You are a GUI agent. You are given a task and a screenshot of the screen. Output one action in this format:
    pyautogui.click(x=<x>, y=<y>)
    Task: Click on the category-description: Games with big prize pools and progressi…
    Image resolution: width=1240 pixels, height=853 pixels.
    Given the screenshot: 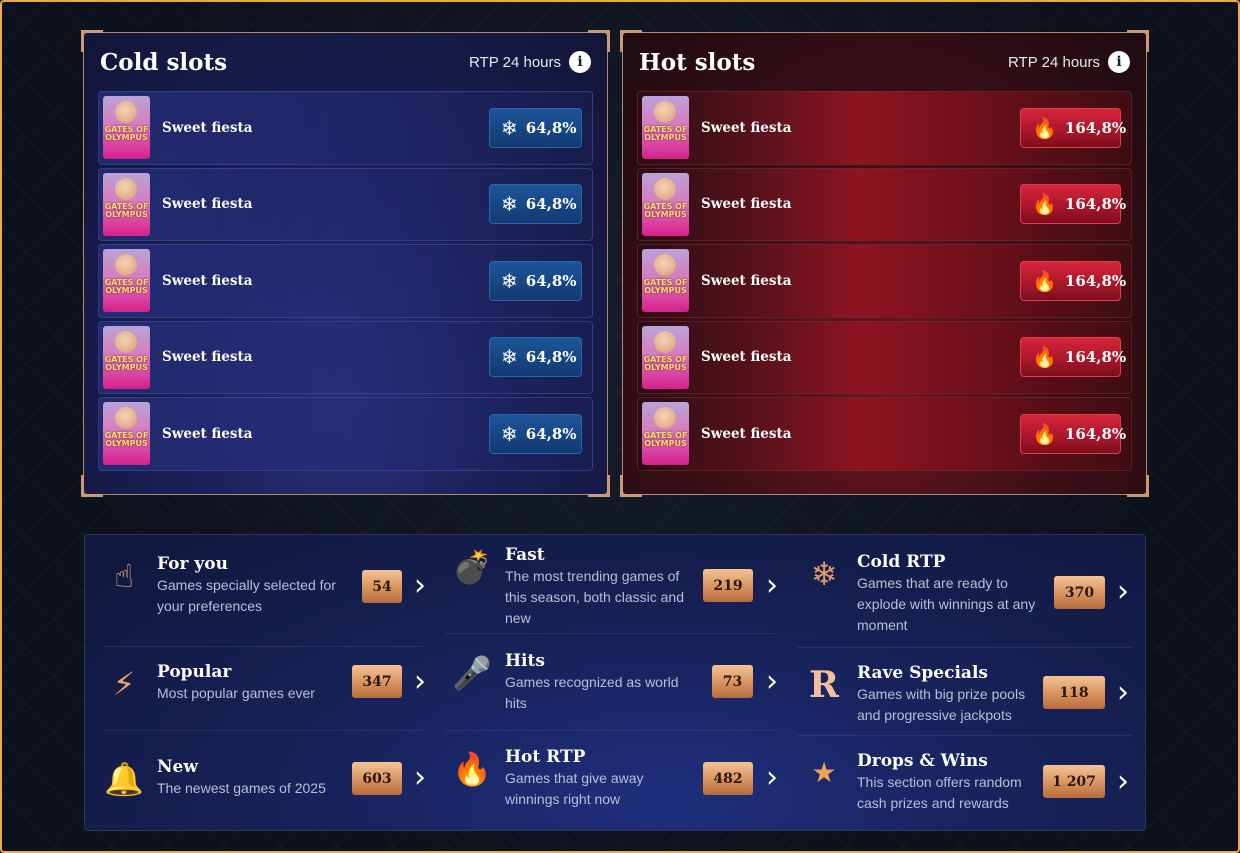 What is the action you would take?
    pyautogui.click(x=941, y=704)
    